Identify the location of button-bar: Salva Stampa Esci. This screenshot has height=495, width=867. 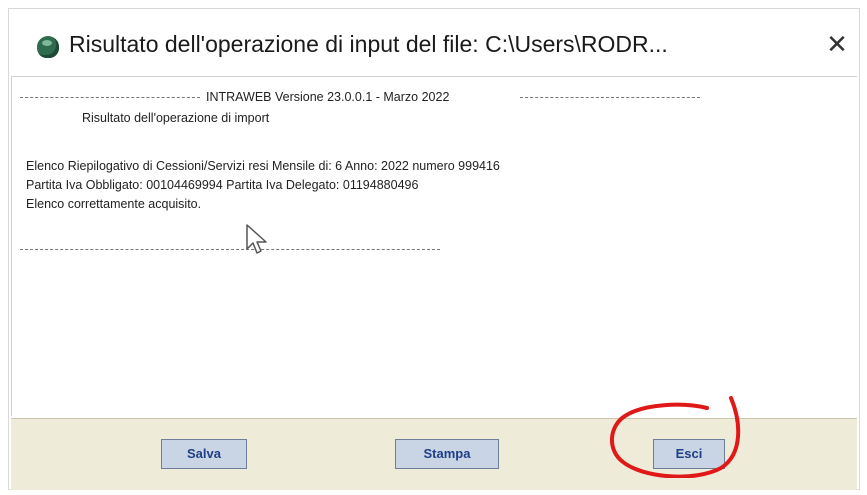
(434, 454).